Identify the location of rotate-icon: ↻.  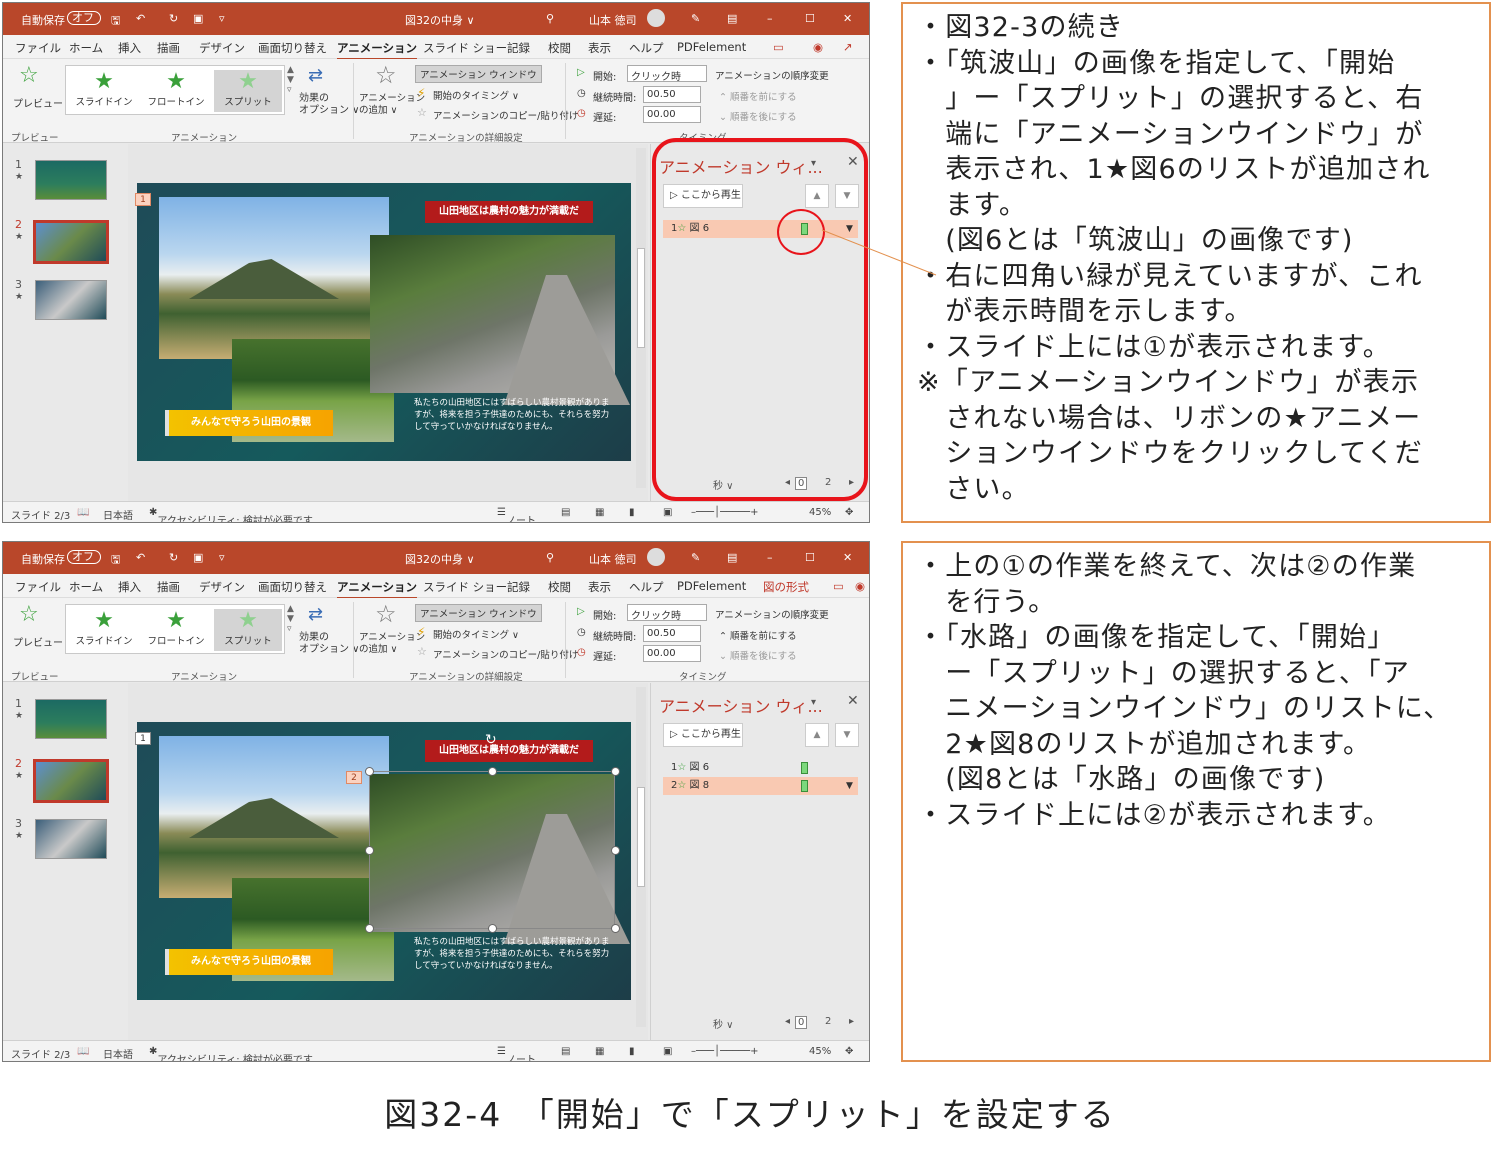
(491, 740).